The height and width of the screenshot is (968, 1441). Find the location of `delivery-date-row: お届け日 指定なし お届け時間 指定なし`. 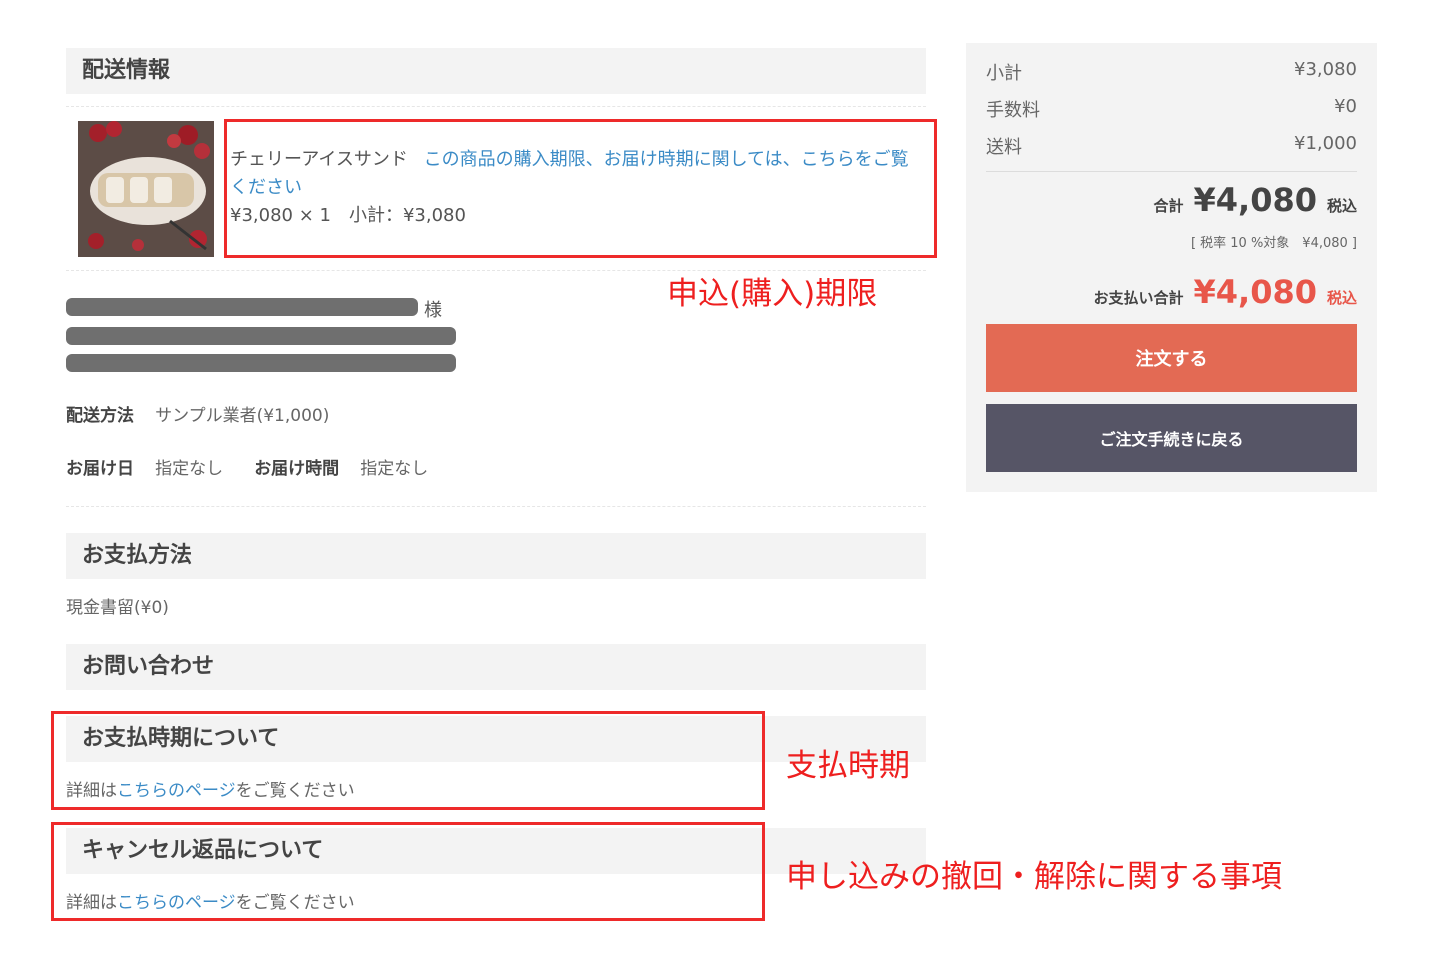

delivery-date-row: お届け日 指定なし お届け時間 指定なし is located at coordinates (247, 466).